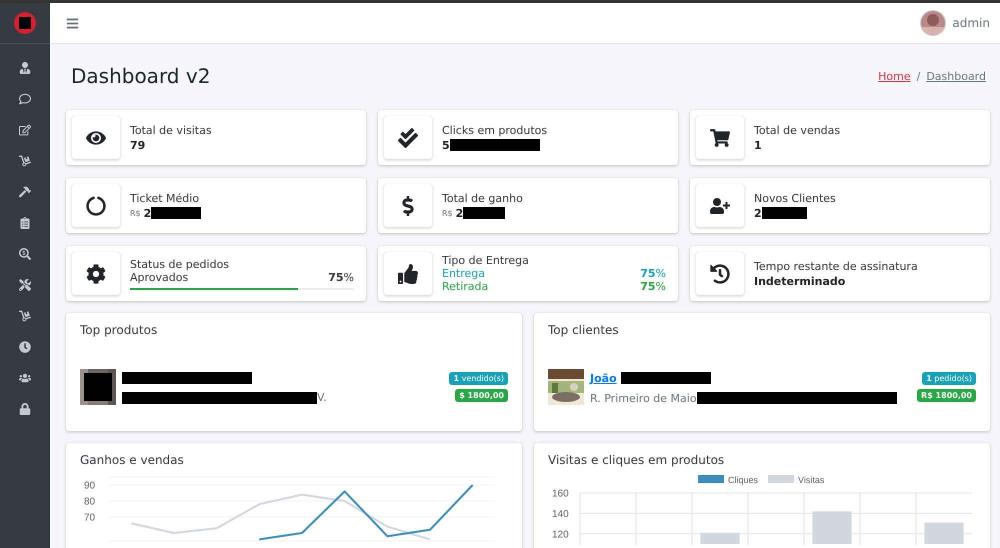 The width and height of the screenshot is (1000, 548). I want to click on ring-icon, so click(96, 206).